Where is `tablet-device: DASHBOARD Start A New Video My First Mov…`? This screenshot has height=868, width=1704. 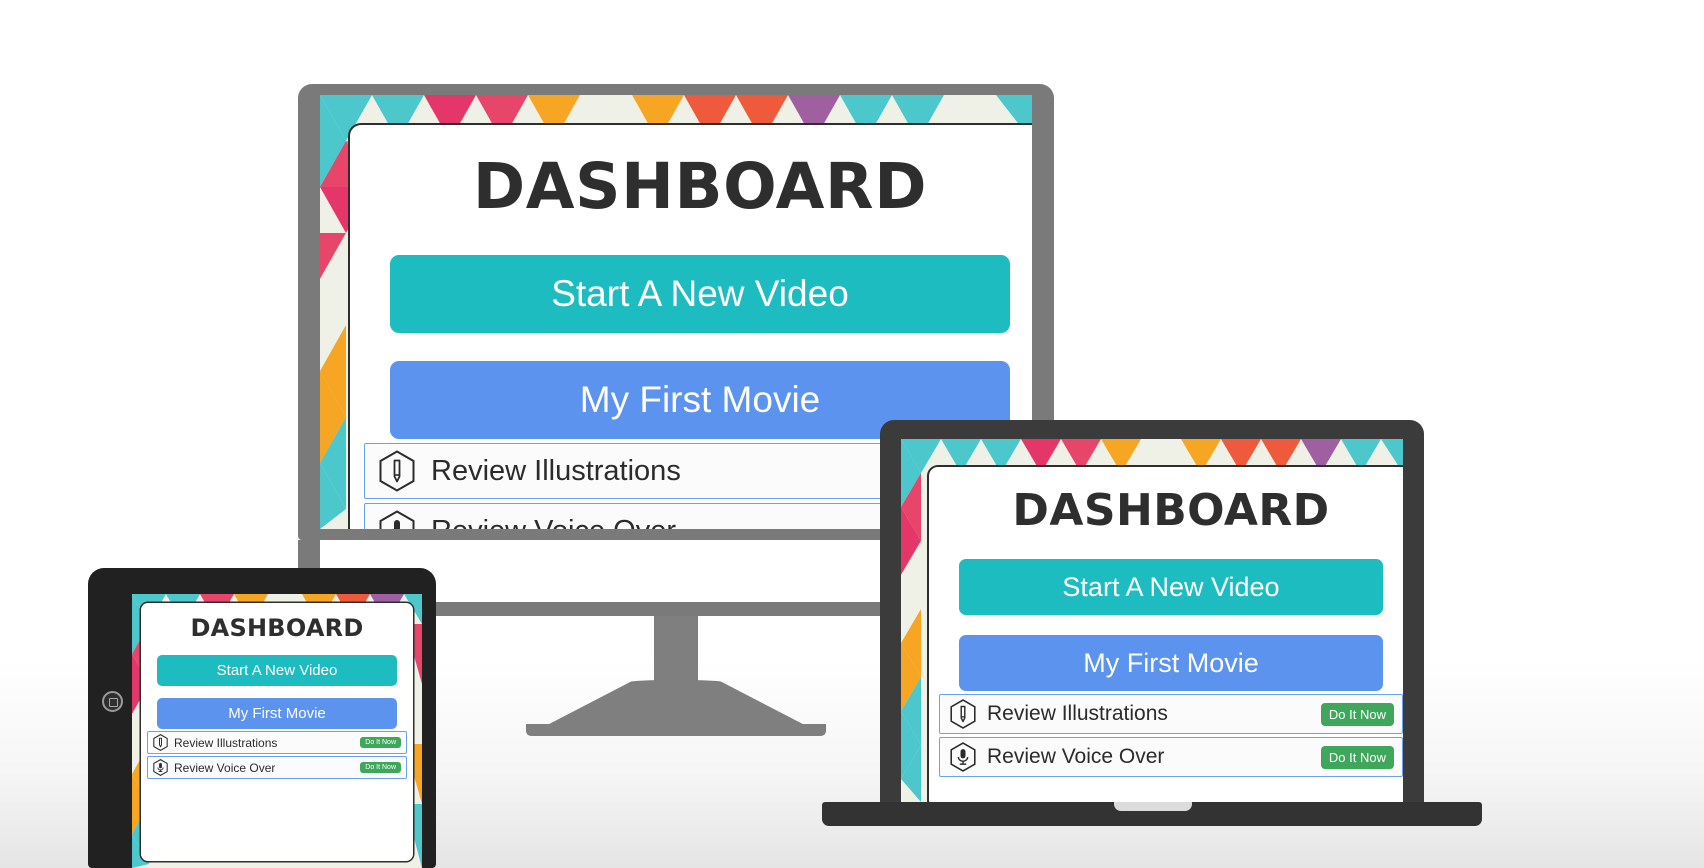 tablet-device: DASHBOARD Start A New Video My First Mov… is located at coordinates (262, 718).